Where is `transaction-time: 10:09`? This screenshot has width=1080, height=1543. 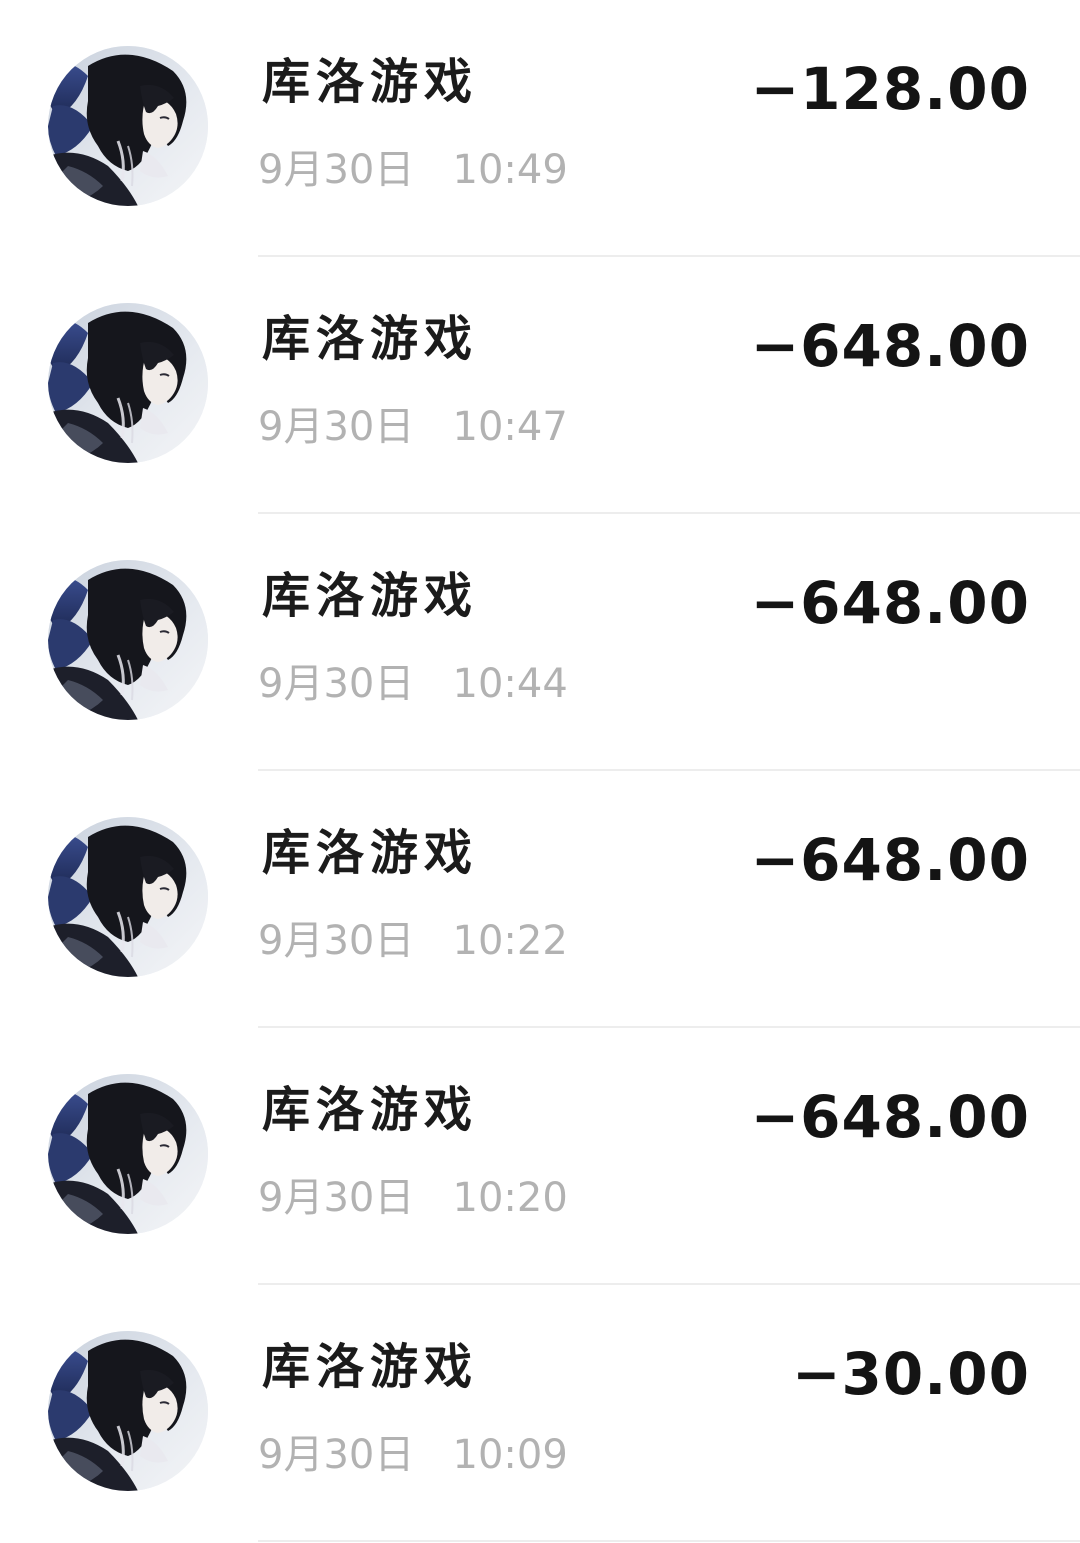
transaction-time: 10:09 is located at coordinates (510, 1455).